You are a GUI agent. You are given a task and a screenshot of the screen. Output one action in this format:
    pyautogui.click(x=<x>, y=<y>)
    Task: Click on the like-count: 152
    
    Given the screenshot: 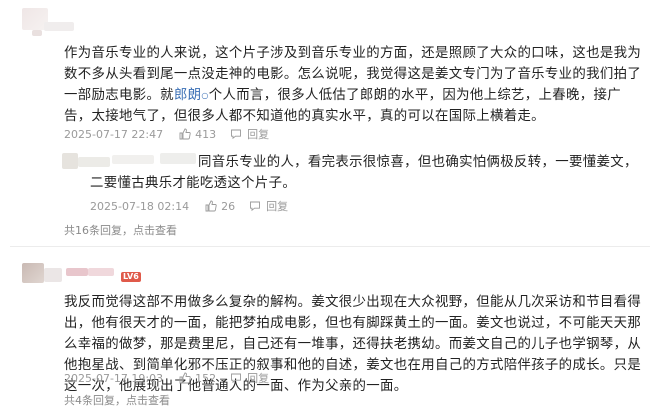 What is the action you would take?
    pyautogui.click(x=206, y=378)
    